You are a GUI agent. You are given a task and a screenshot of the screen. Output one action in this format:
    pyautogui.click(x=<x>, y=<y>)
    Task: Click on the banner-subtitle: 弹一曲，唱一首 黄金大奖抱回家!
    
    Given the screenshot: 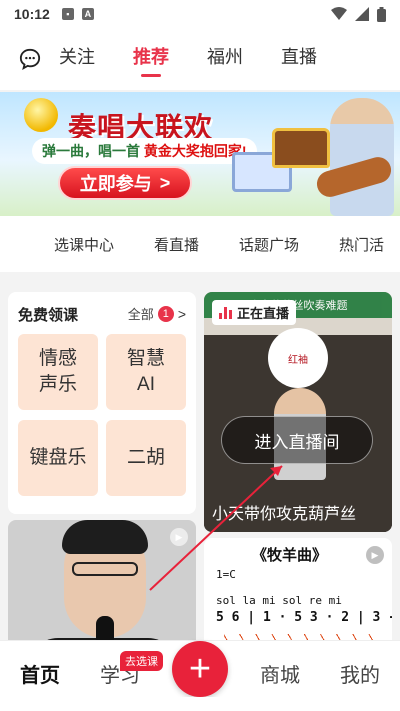 What is the action you would take?
    pyautogui.click(x=144, y=151)
    